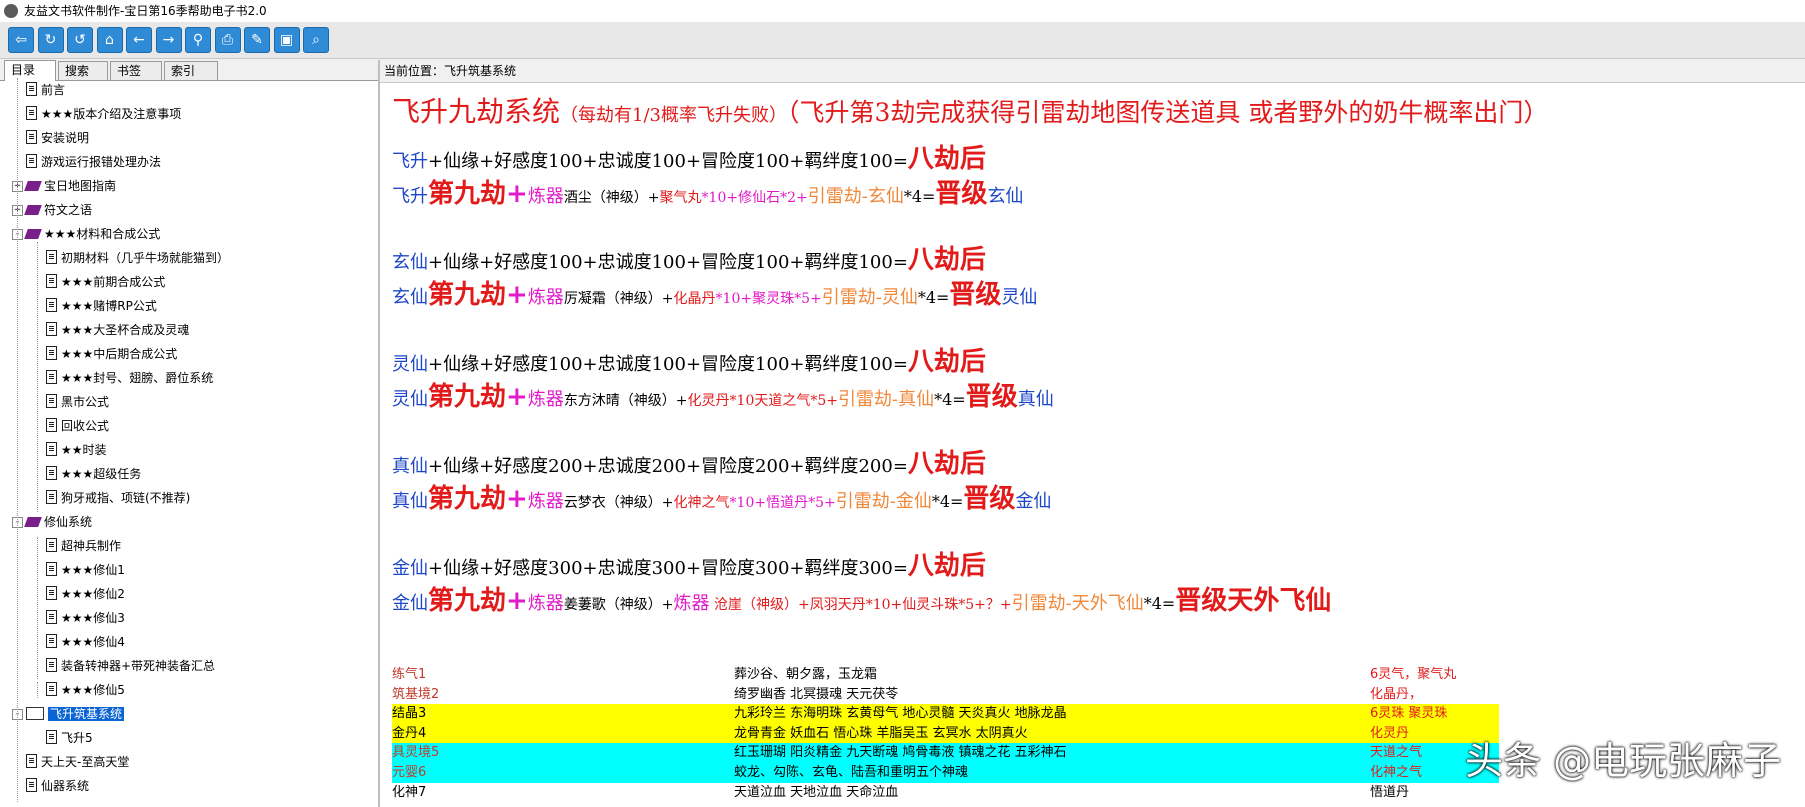  I want to click on tree-item-label: 超神兵制作, so click(91, 546).